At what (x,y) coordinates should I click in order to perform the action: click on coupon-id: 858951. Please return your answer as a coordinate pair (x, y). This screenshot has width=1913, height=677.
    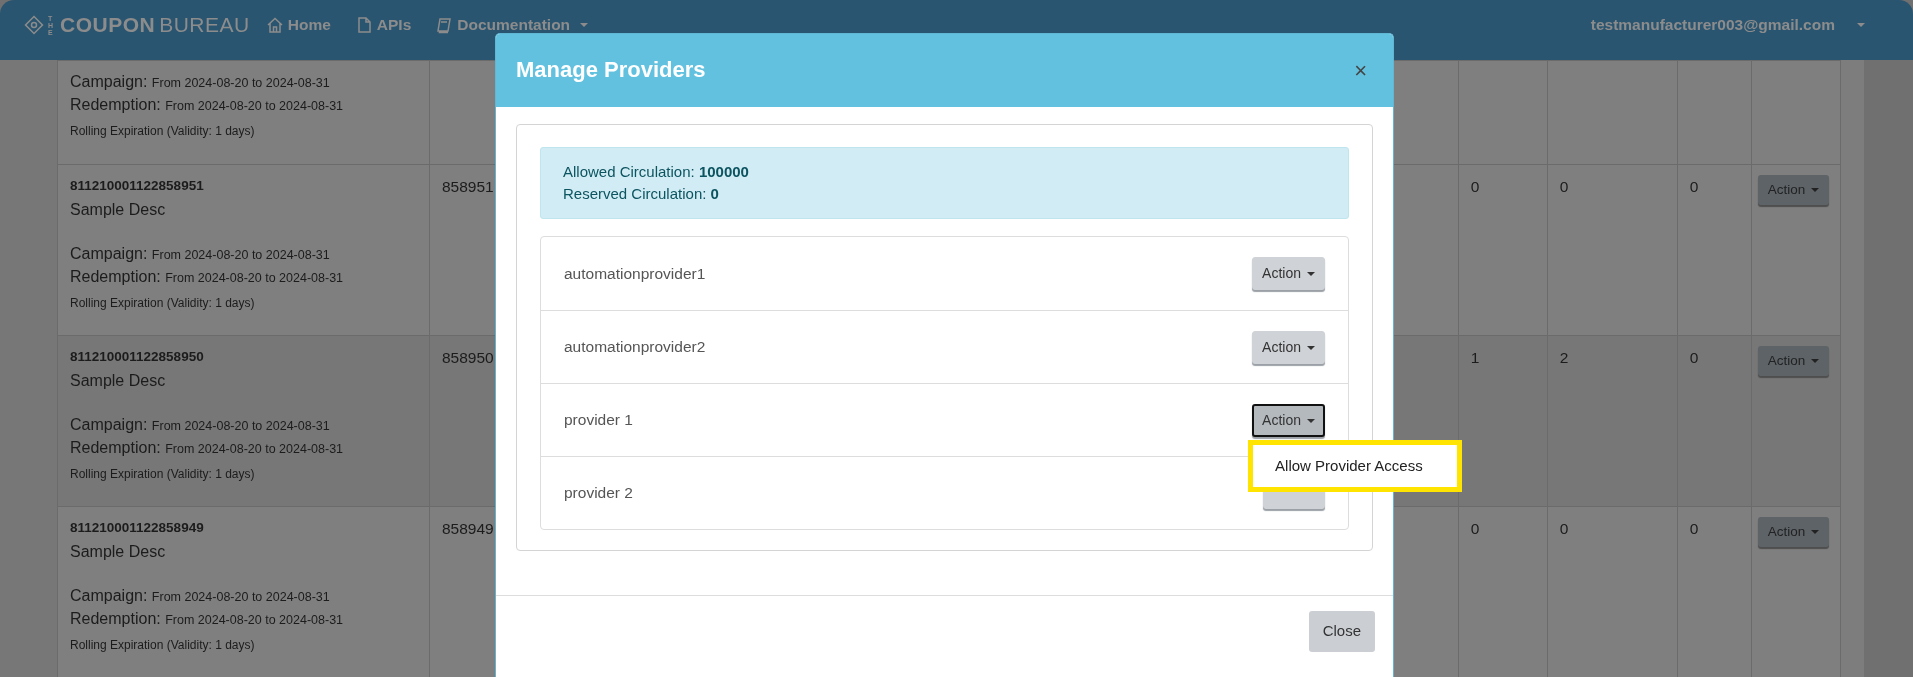
    Looking at the image, I should click on (468, 186).